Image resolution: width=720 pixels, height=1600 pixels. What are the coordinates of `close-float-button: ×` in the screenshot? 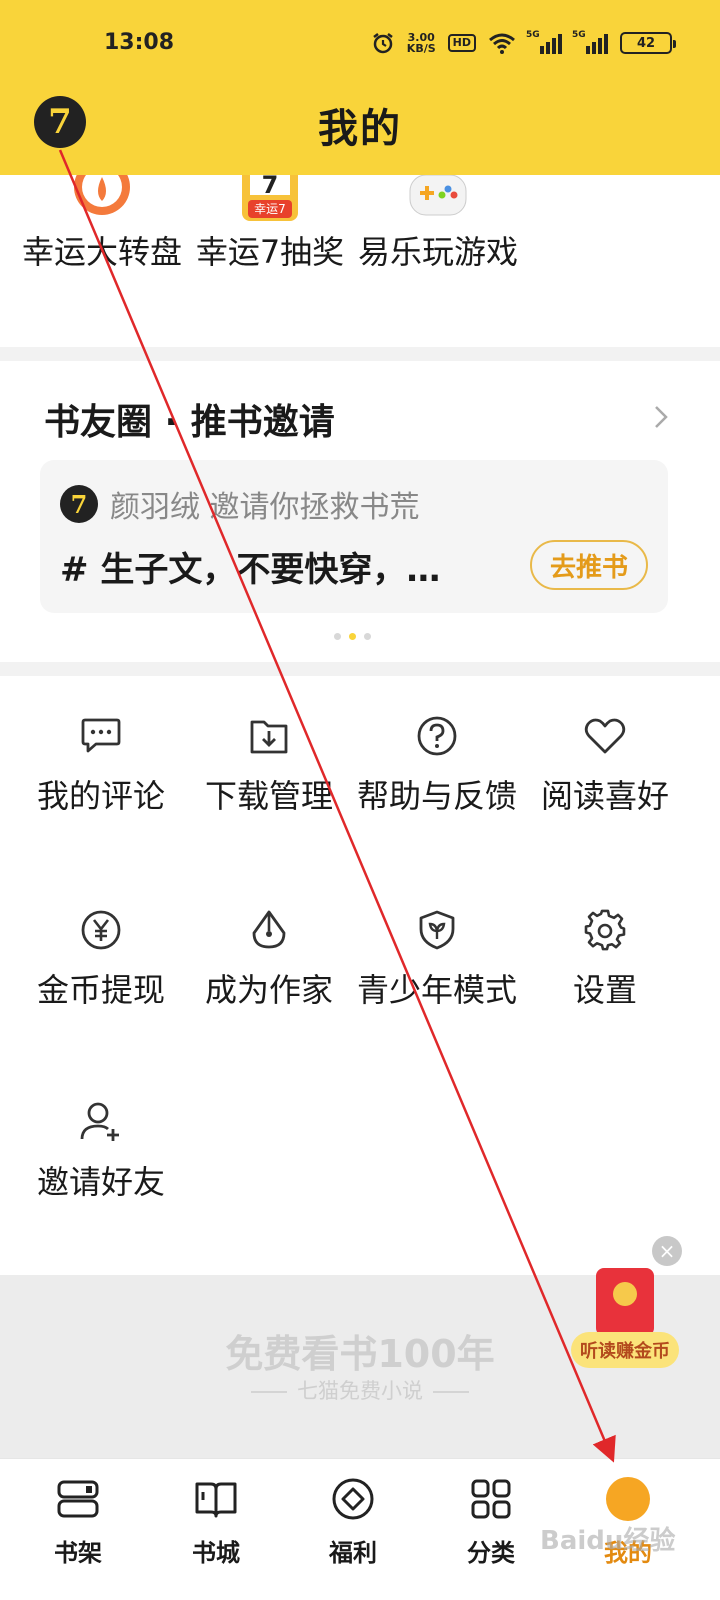 It's located at (667, 1251).